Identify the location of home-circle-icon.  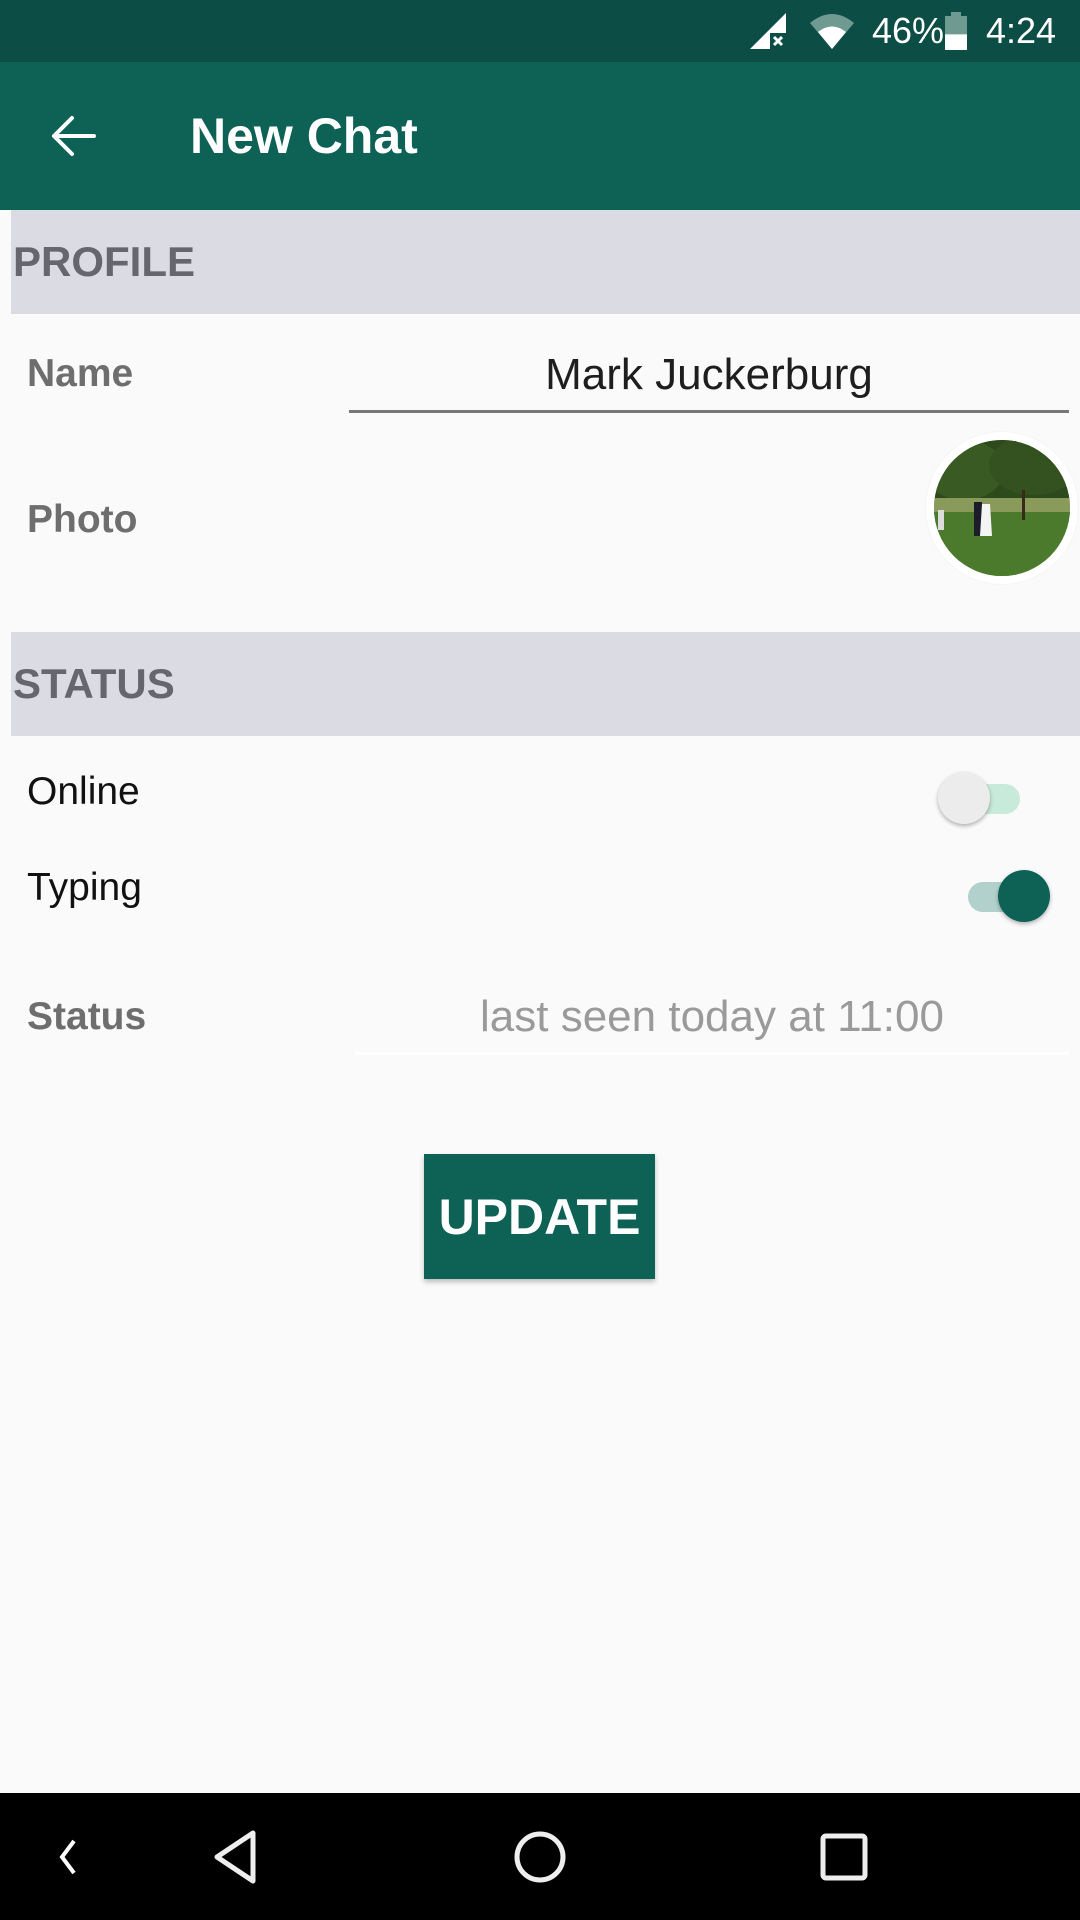
(540, 1857).